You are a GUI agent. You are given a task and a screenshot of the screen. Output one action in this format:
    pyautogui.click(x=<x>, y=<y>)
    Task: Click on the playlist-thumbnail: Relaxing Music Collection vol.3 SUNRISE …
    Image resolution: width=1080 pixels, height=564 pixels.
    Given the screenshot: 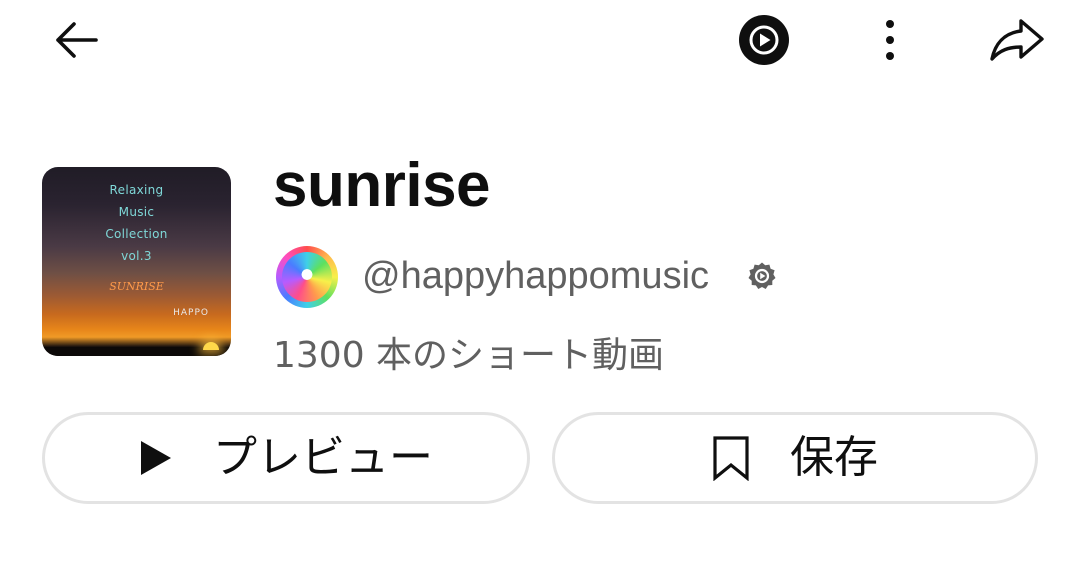 What is the action you would take?
    pyautogui.click(x=136, y=261)
    